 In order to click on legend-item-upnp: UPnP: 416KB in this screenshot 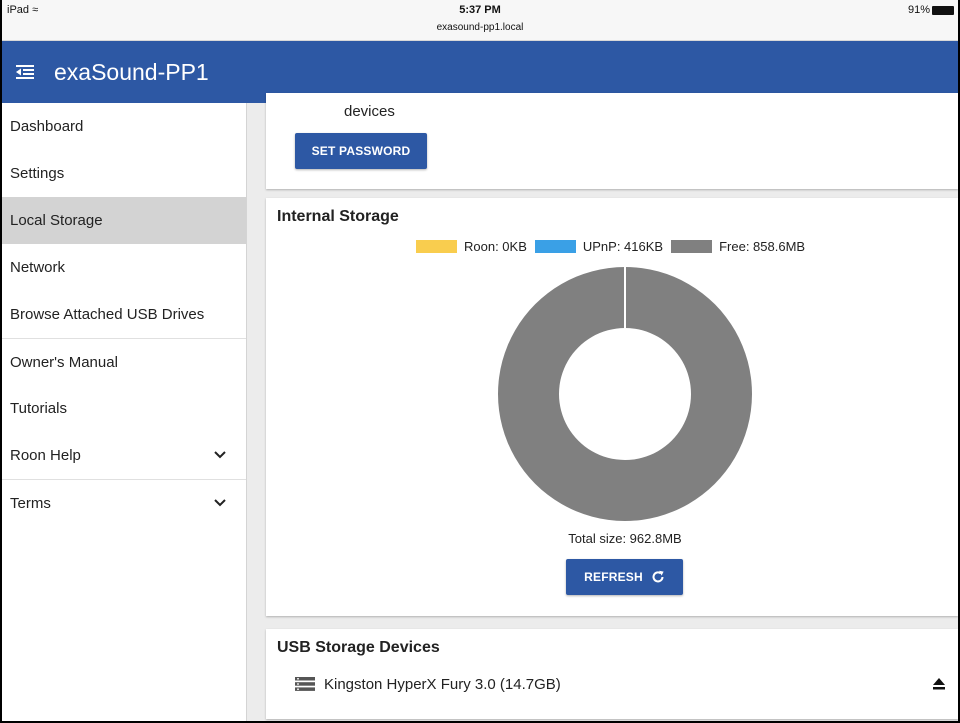, I will do `click(599, 246)`.